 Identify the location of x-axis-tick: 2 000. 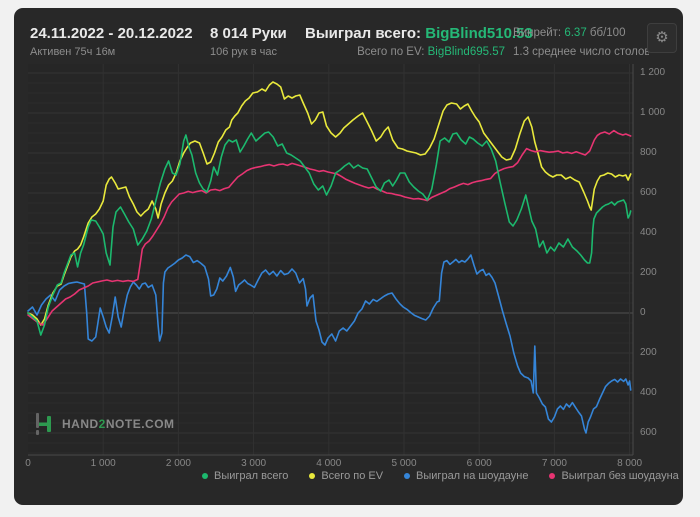
(178, 463).